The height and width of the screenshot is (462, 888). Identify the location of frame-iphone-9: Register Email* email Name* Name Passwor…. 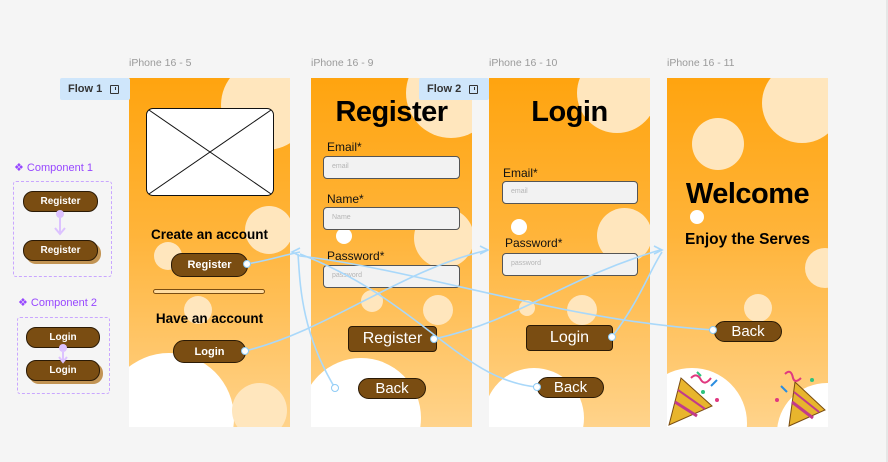
(391, 252).